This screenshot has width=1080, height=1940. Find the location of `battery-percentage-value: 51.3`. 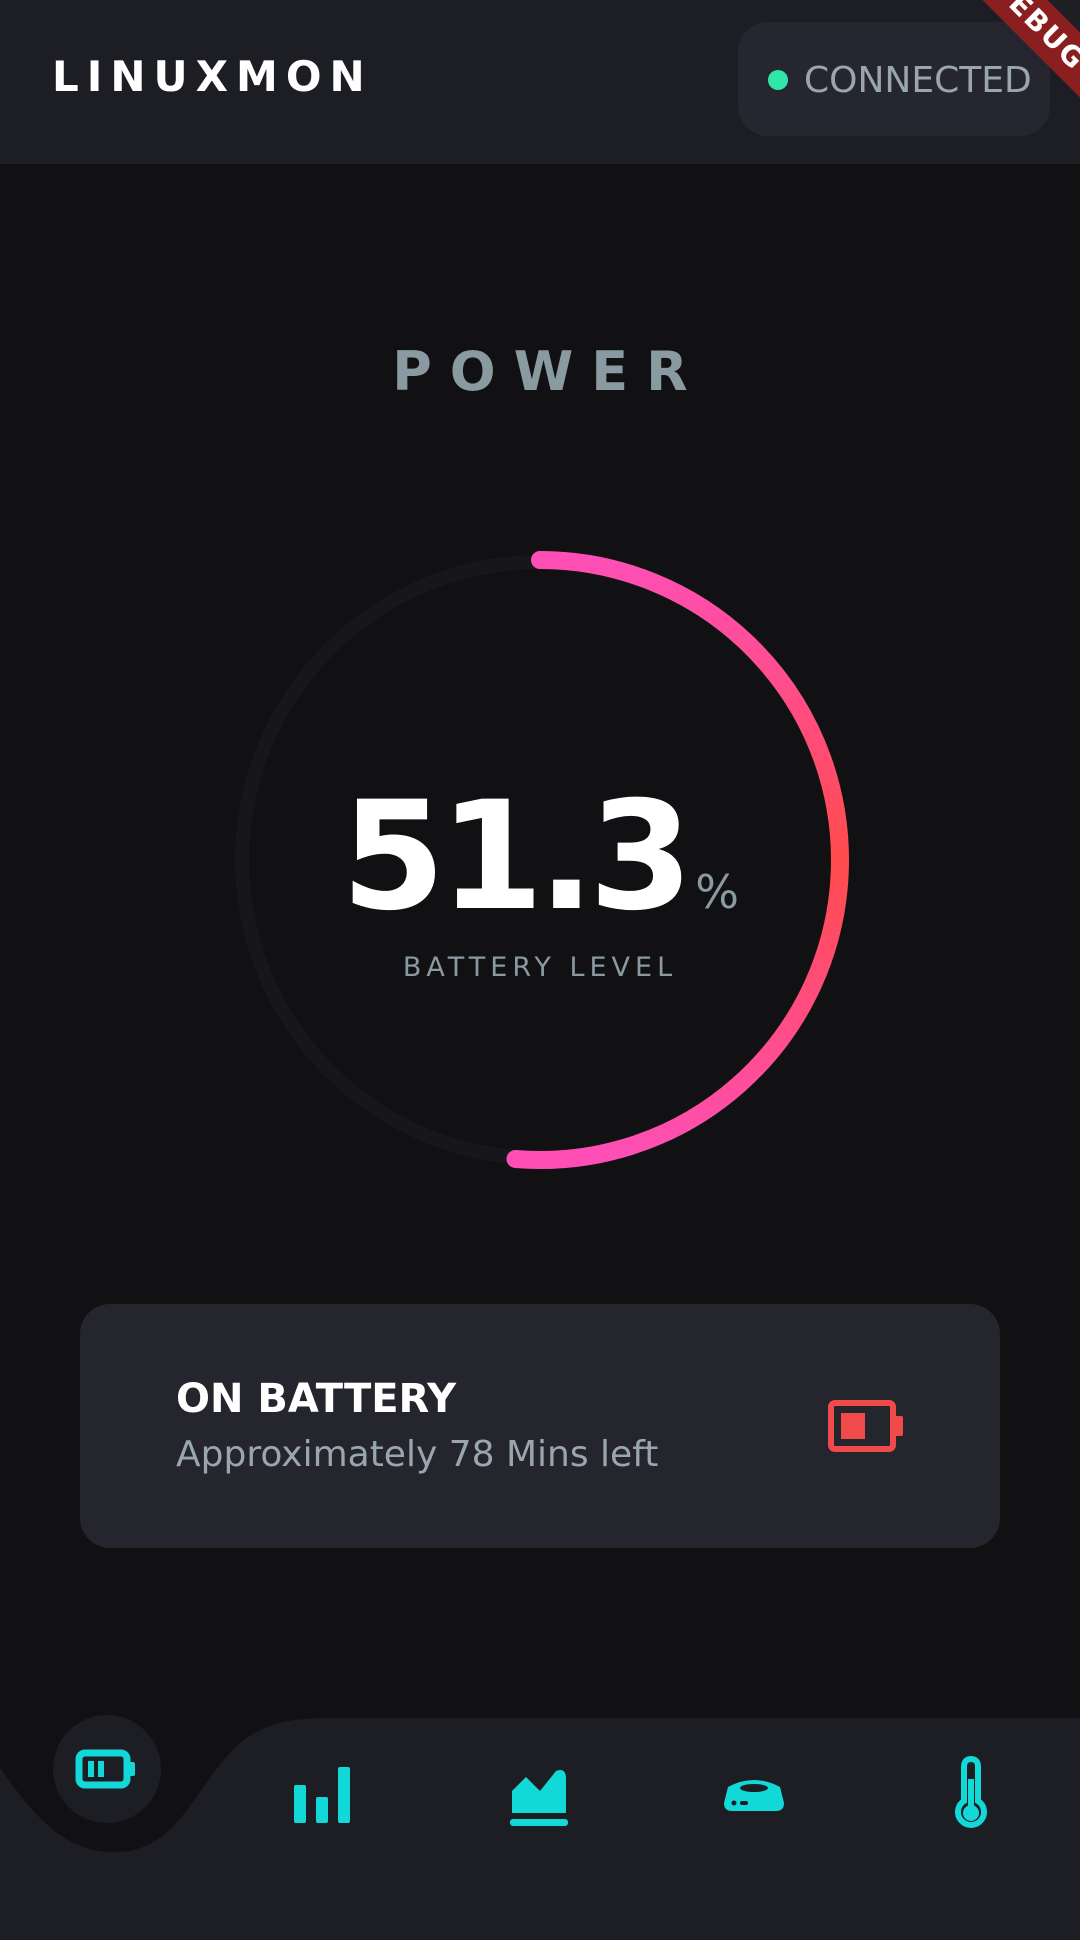

battery-percentage-value: 51.3 is located at coordinates (517, 857).